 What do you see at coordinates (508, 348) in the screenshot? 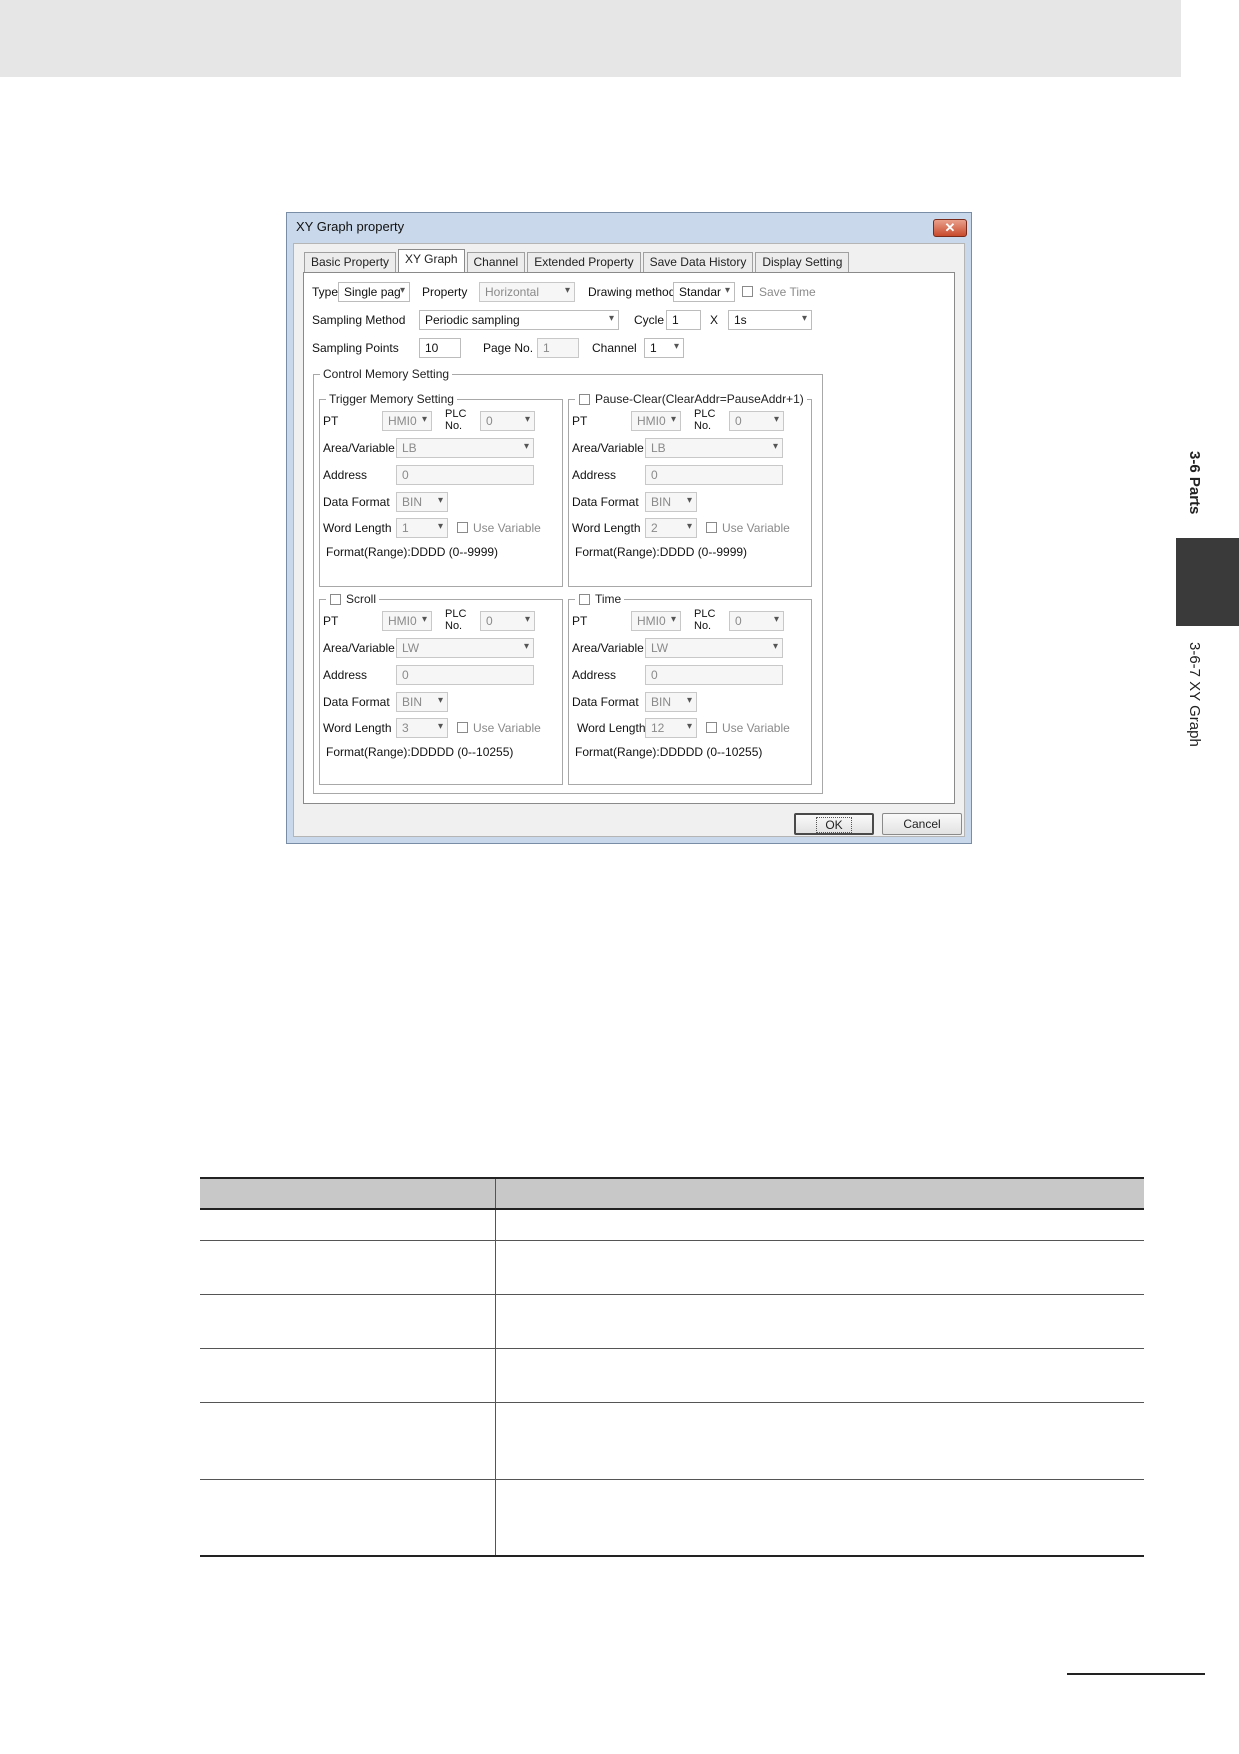
I see `page-no-label: Page No.` at bounding box center [508, 348].